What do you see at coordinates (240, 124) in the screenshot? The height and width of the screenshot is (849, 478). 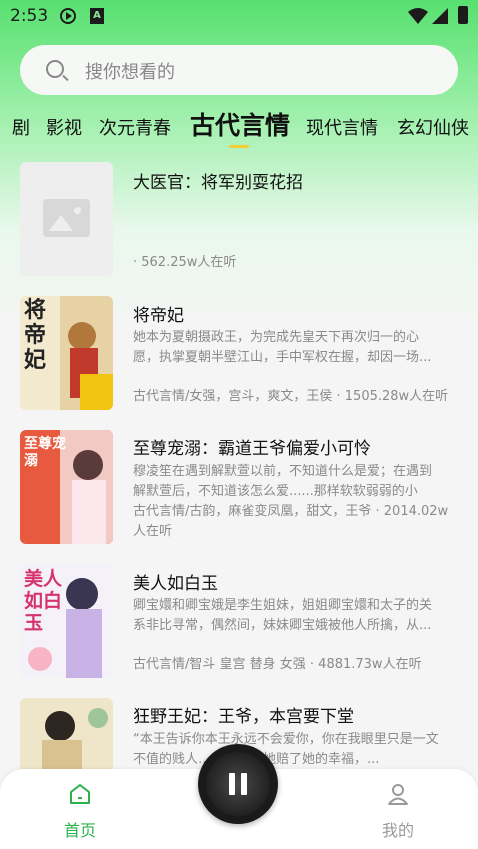 I see `tab-ancient-romance: 古代言情` at bounding box center [240, 124].